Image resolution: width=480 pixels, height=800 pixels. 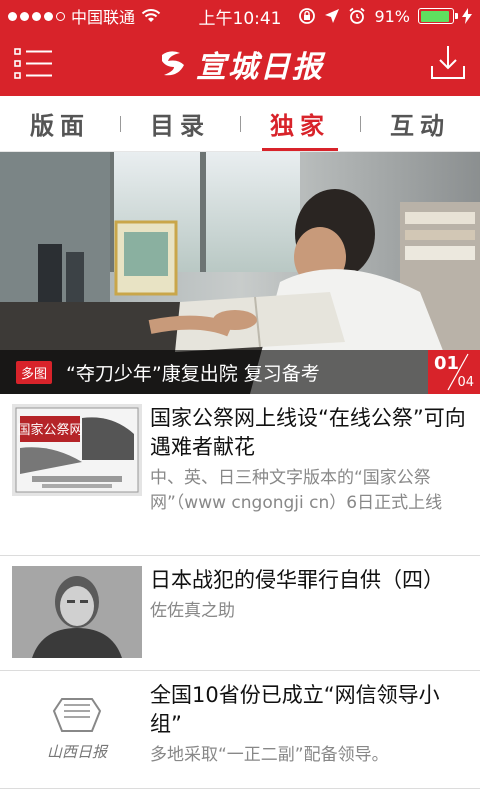 What do you see at coordinates (77, 727) in the screenshot?
I see `news-thumbnail: 山西日报` at bounding box center [77, 727].